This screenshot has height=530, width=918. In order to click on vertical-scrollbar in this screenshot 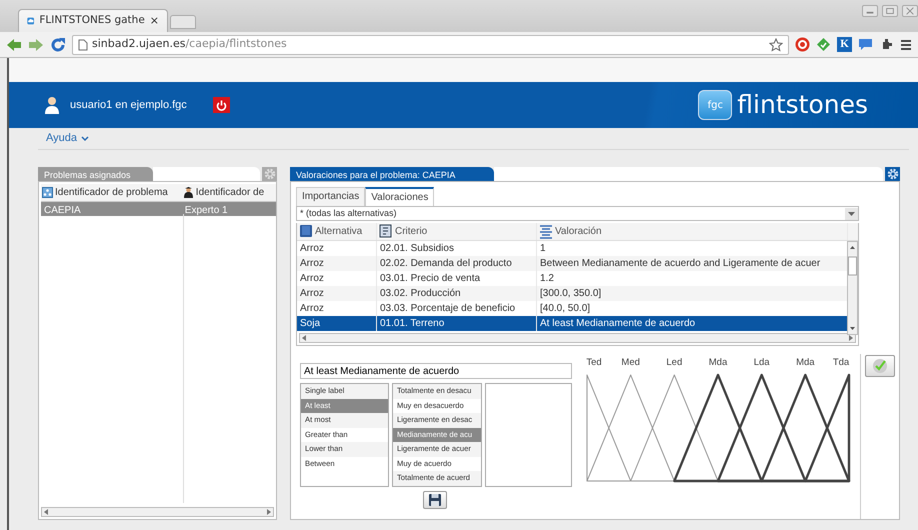, I will do `click(852, 288)`.